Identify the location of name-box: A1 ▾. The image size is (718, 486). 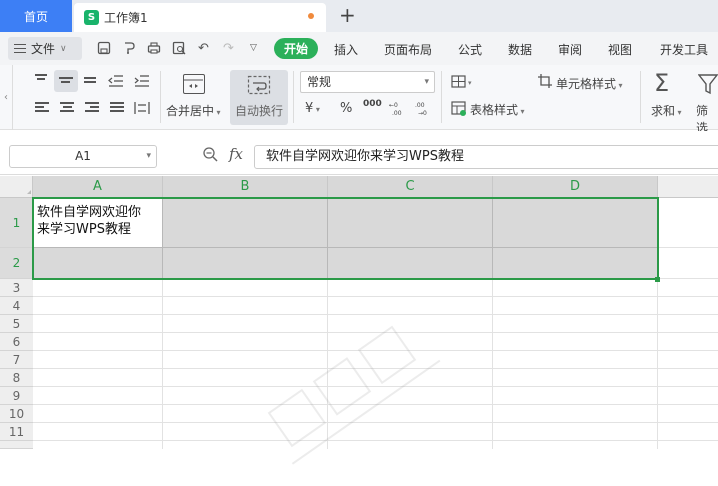
(83, 156).